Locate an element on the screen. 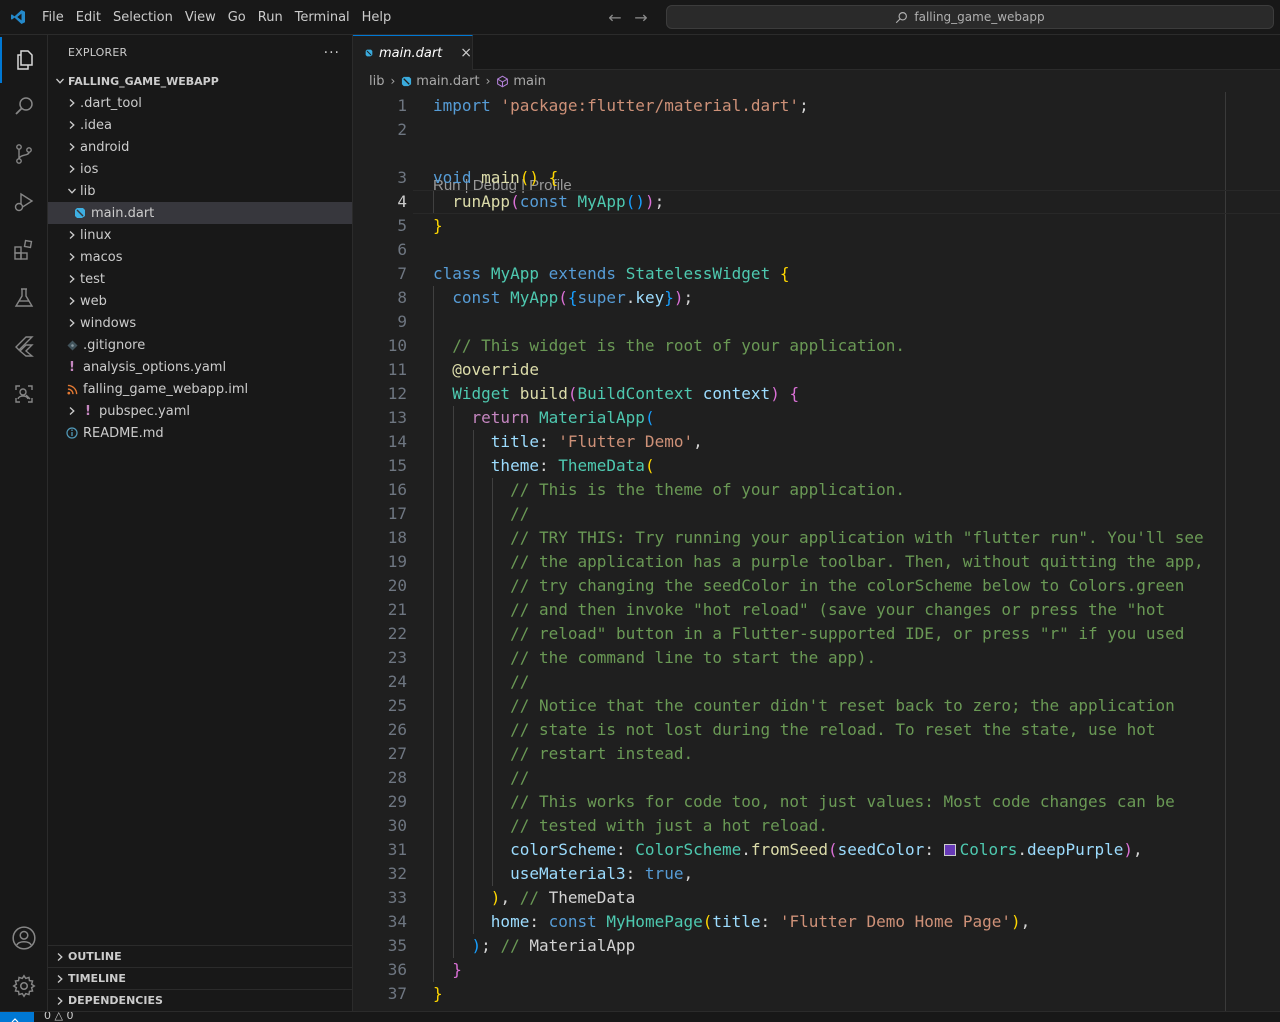 The image size is (1280, 1022). tree-item-pubspec-yaml: ! pubspec.yaml is located at coordinates (200, 411).